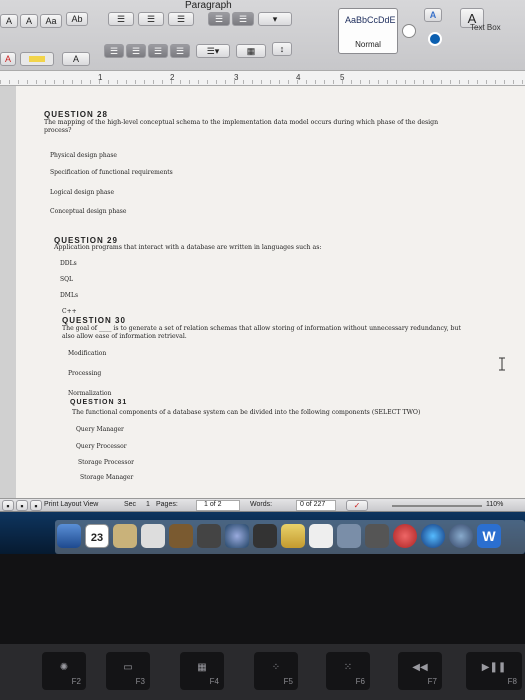 The height and width of the screenshot is (700, 525). What do you see at coordinates (9, 21) in the screenshot?
I see `grow-font-button: A` at bounding box center [9, 21].